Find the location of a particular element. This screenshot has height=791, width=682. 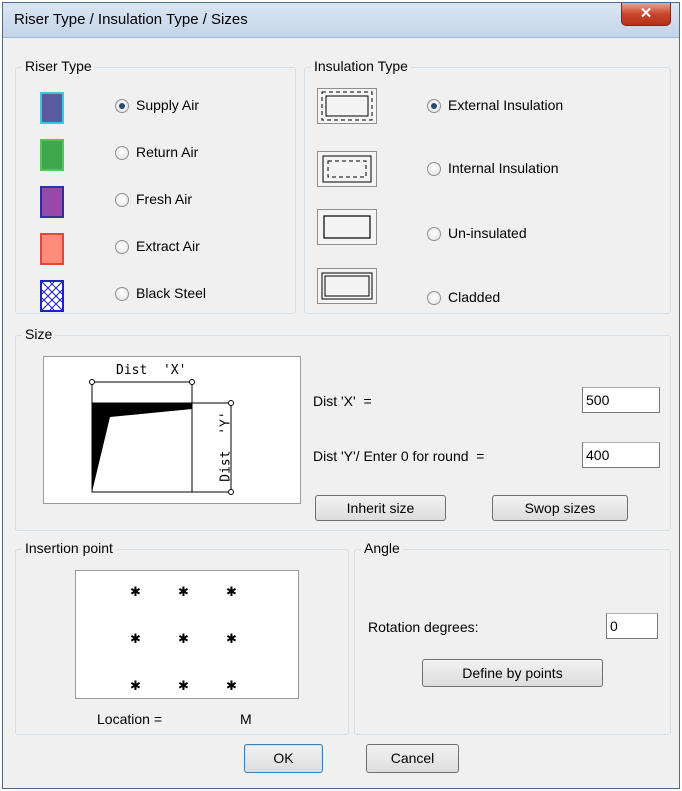

insertion-point-top-right: ✱ is located at coordinates (231, 591).